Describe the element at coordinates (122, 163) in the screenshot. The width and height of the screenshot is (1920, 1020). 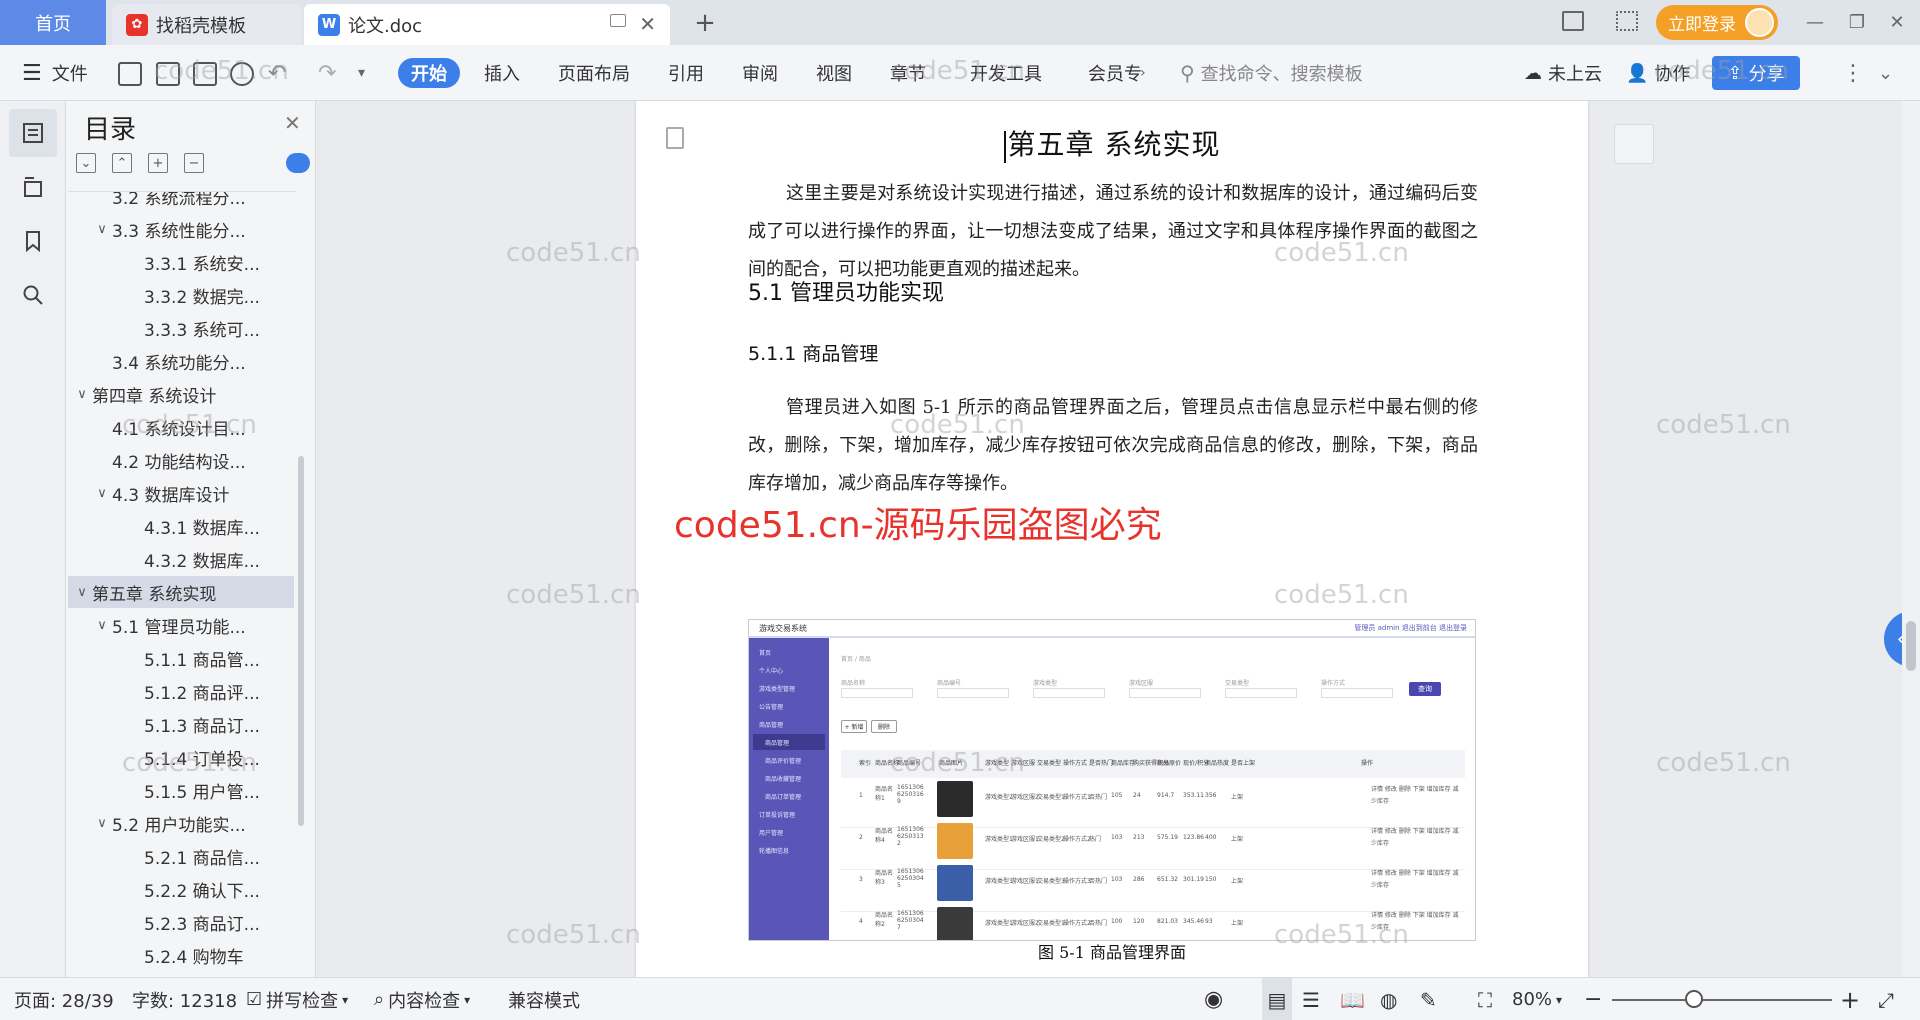
I see `collapse-all-icon: ⌃` at that location.